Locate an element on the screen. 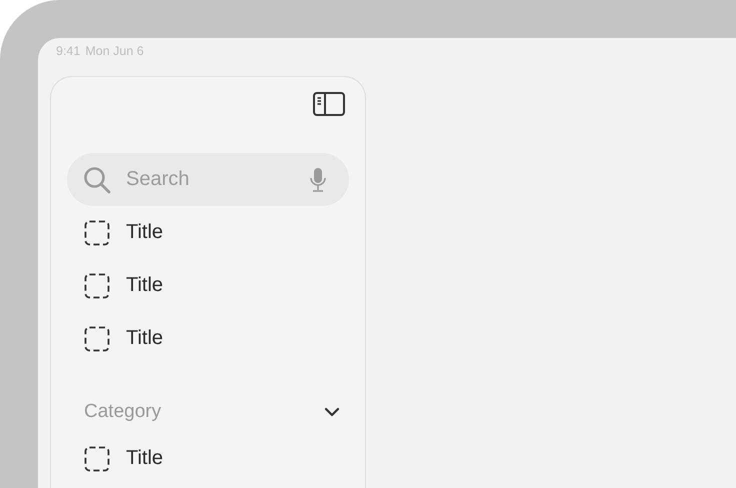 The height and width of the screenshot is (488, 736). search-field: Search is located at coordinates (210, 179).